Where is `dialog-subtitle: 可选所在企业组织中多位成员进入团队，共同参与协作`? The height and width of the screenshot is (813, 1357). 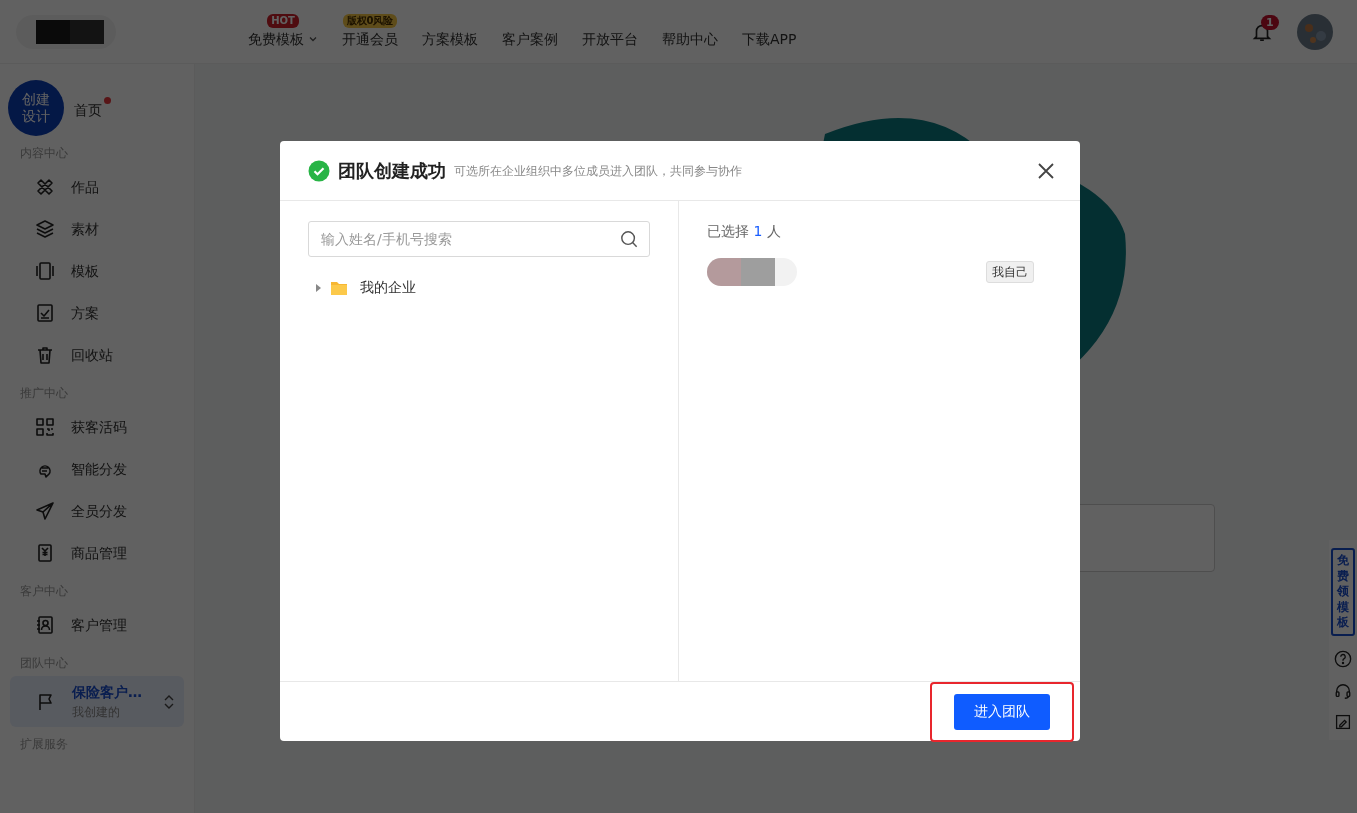
dialog-subtitle: 可选所在企业组织中多位成员进入团队，共同参与协作 is located at coordinates (598, 171).